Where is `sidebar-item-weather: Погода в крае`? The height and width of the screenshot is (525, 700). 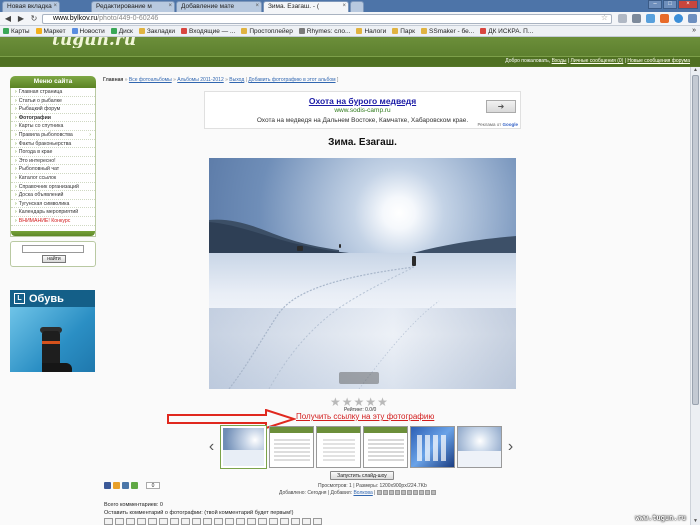
sidebar-item-weather: Погода в крае is located at coordinates (53, 152).